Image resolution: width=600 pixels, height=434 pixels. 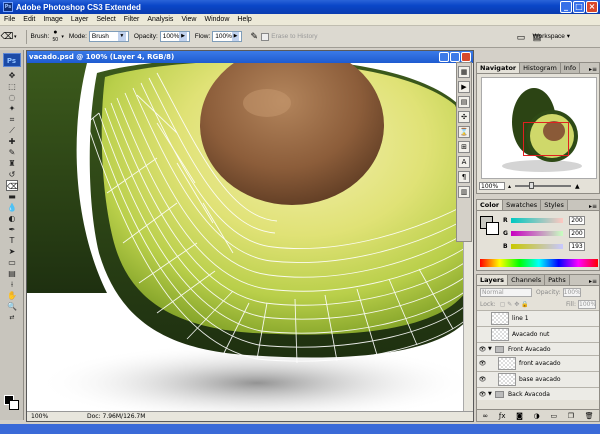 I want to click on slice-tool-icon: ⟋, so click(x=12, y=130).